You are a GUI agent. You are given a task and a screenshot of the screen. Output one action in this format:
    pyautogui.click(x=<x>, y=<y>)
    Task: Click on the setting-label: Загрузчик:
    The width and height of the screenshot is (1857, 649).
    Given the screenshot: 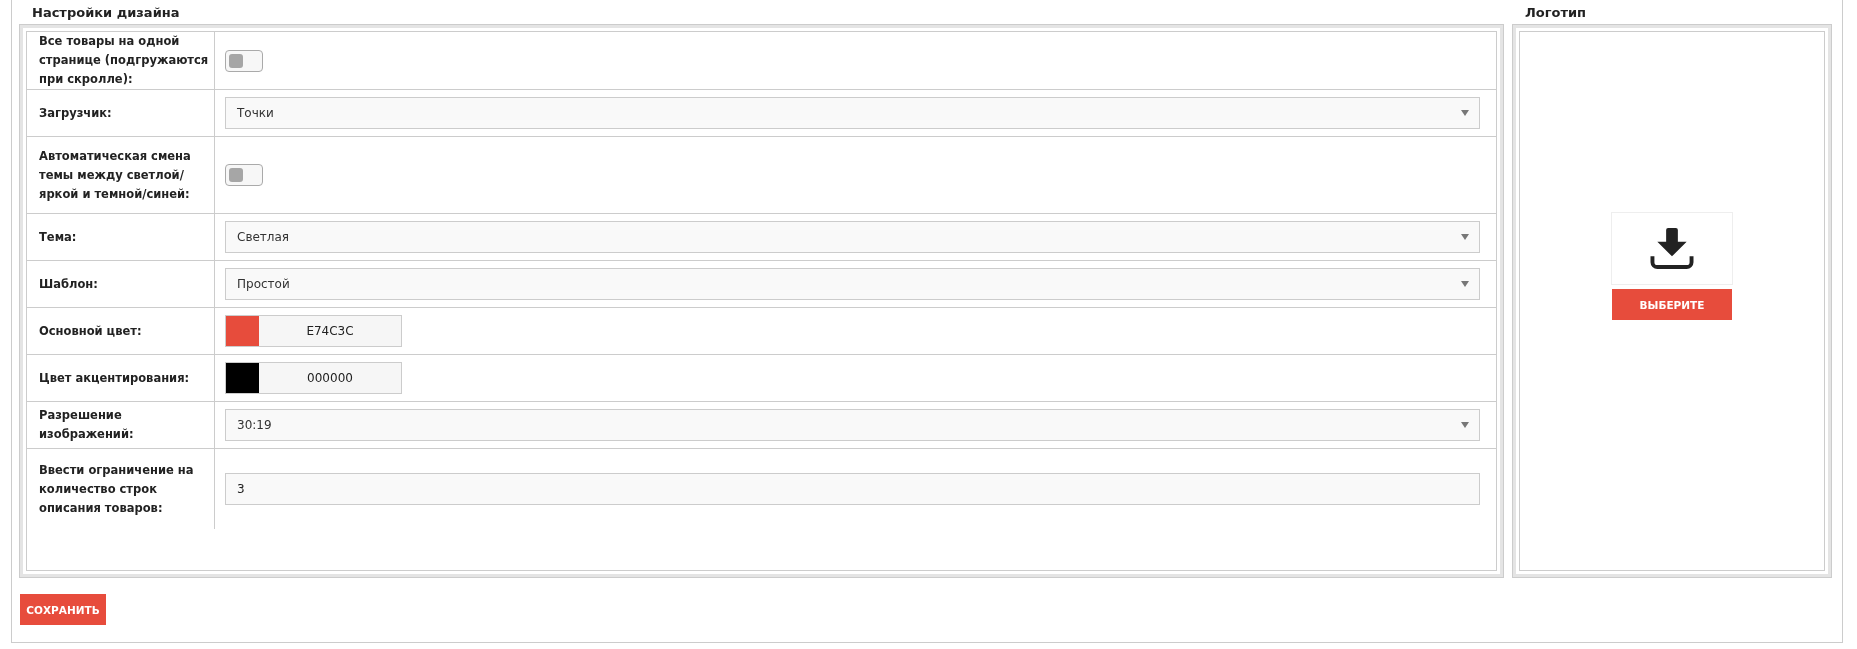 What is the action you would take?
    pyautogui.click(x=121, y=113)
    